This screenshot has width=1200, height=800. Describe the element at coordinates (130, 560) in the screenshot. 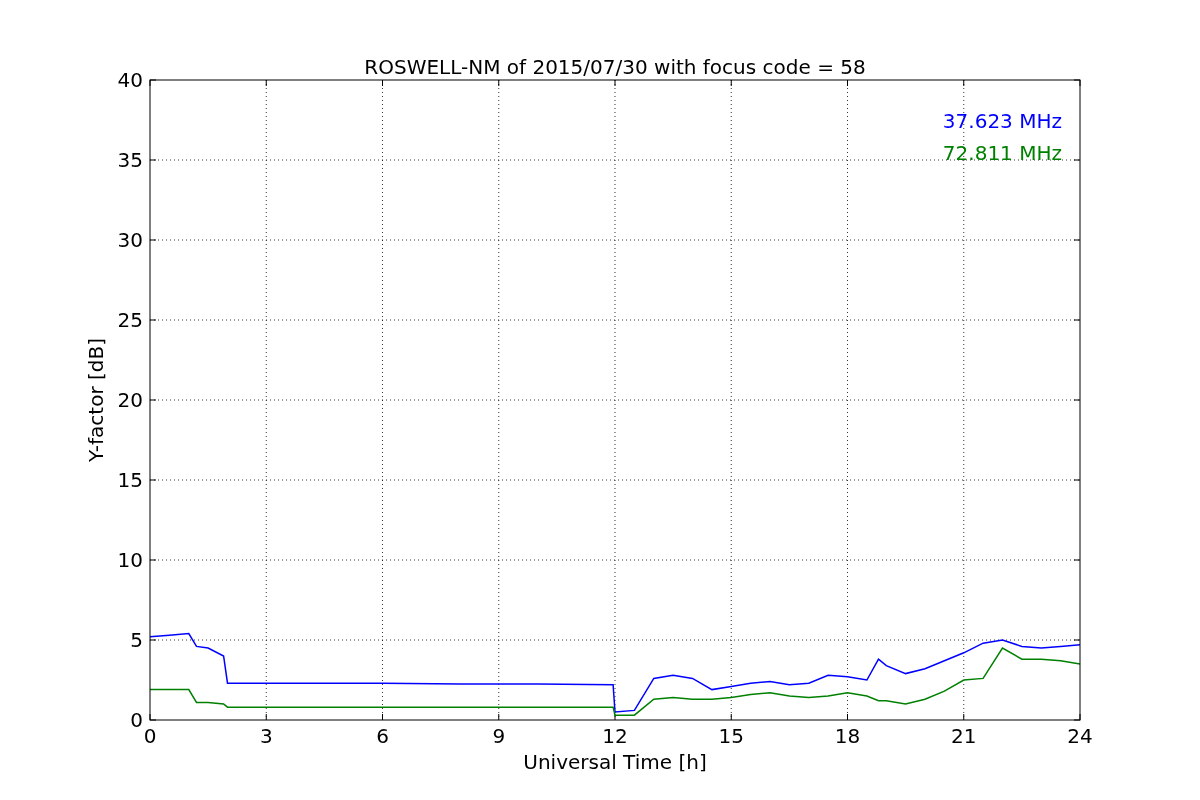

I see `y-tick-label: 10` at that location.